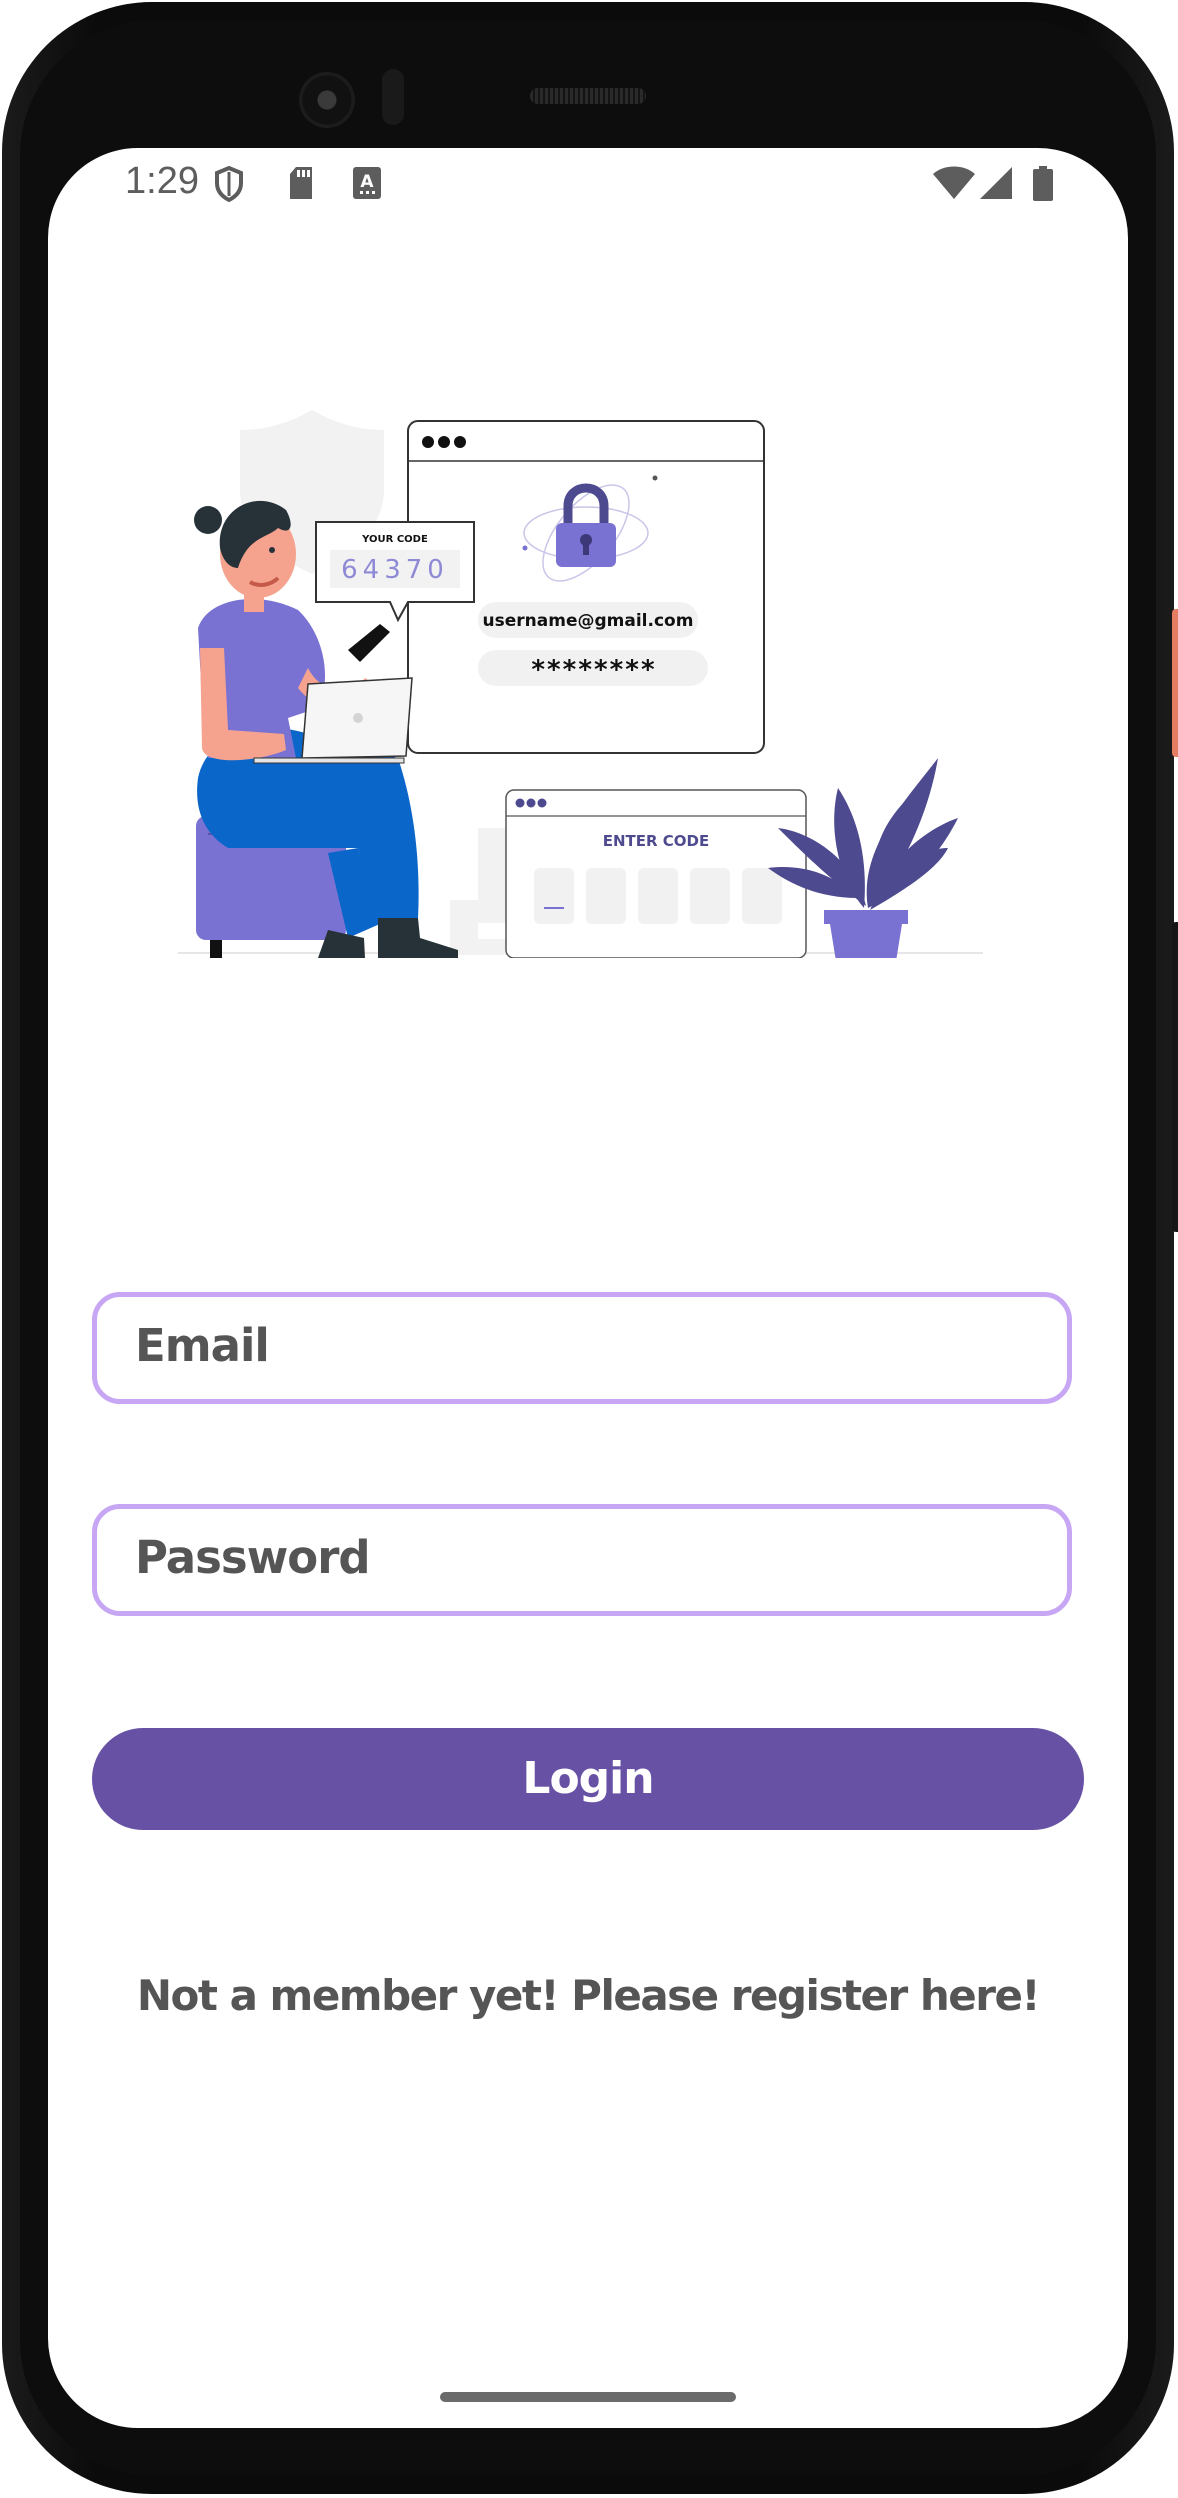 Image resolution: width=1178 pixels, height=2498 pixels. I want to click on shield-icon, so click(229, 184).